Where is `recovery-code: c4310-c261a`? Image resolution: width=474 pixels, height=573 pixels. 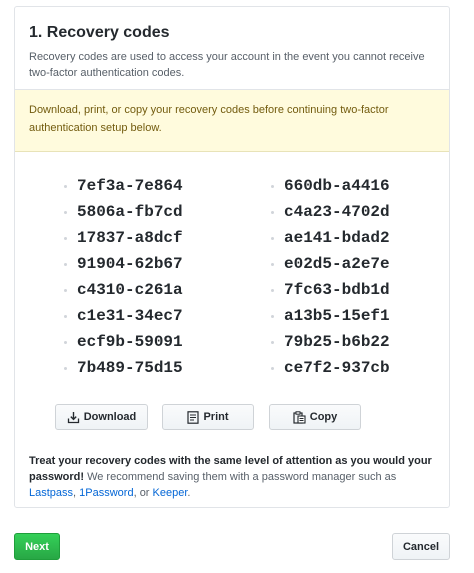 recovery-code: c4310-c261a is located at coordinates (123, 290).